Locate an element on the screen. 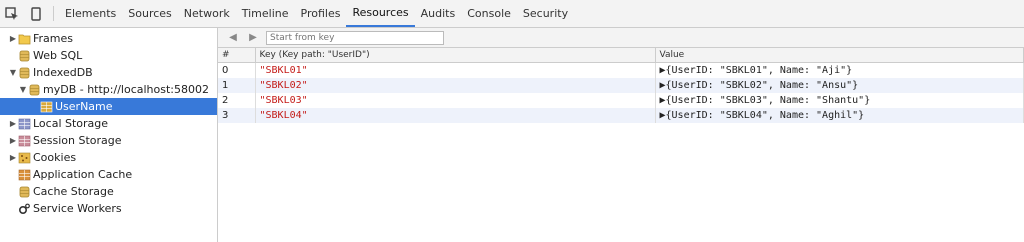 The width and height of the screenshot is (1024, 242). key-navigation-bar: ◀ ▶ is located at coordinates (621, 38).